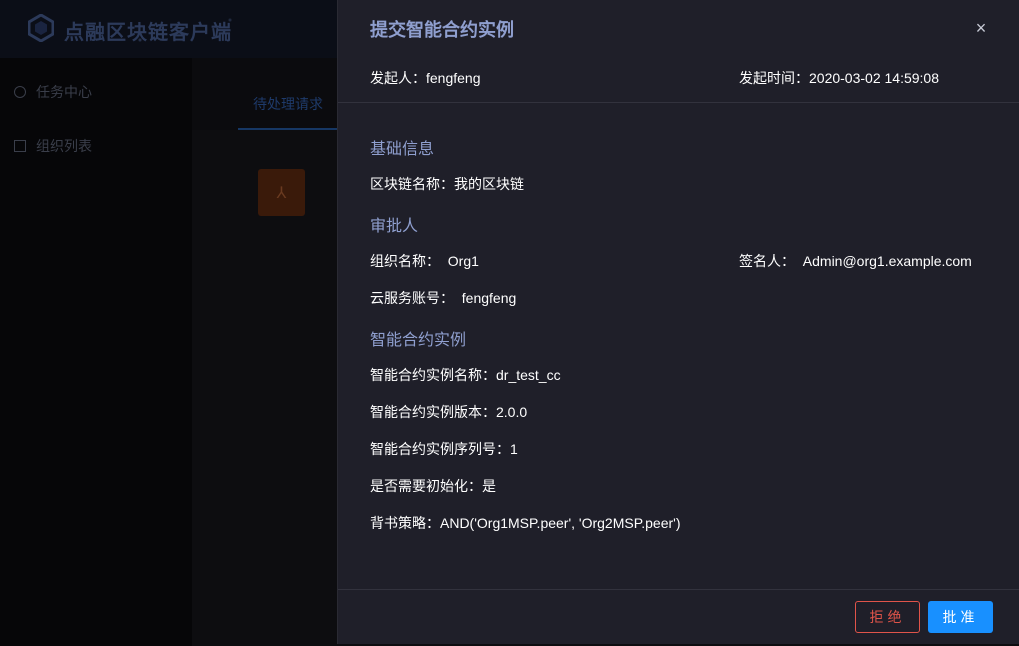 This screenshot has height=646, width=1019. Describe the element at coordinates (678, 102) in the screenshot. I see `header-divider` at that location.